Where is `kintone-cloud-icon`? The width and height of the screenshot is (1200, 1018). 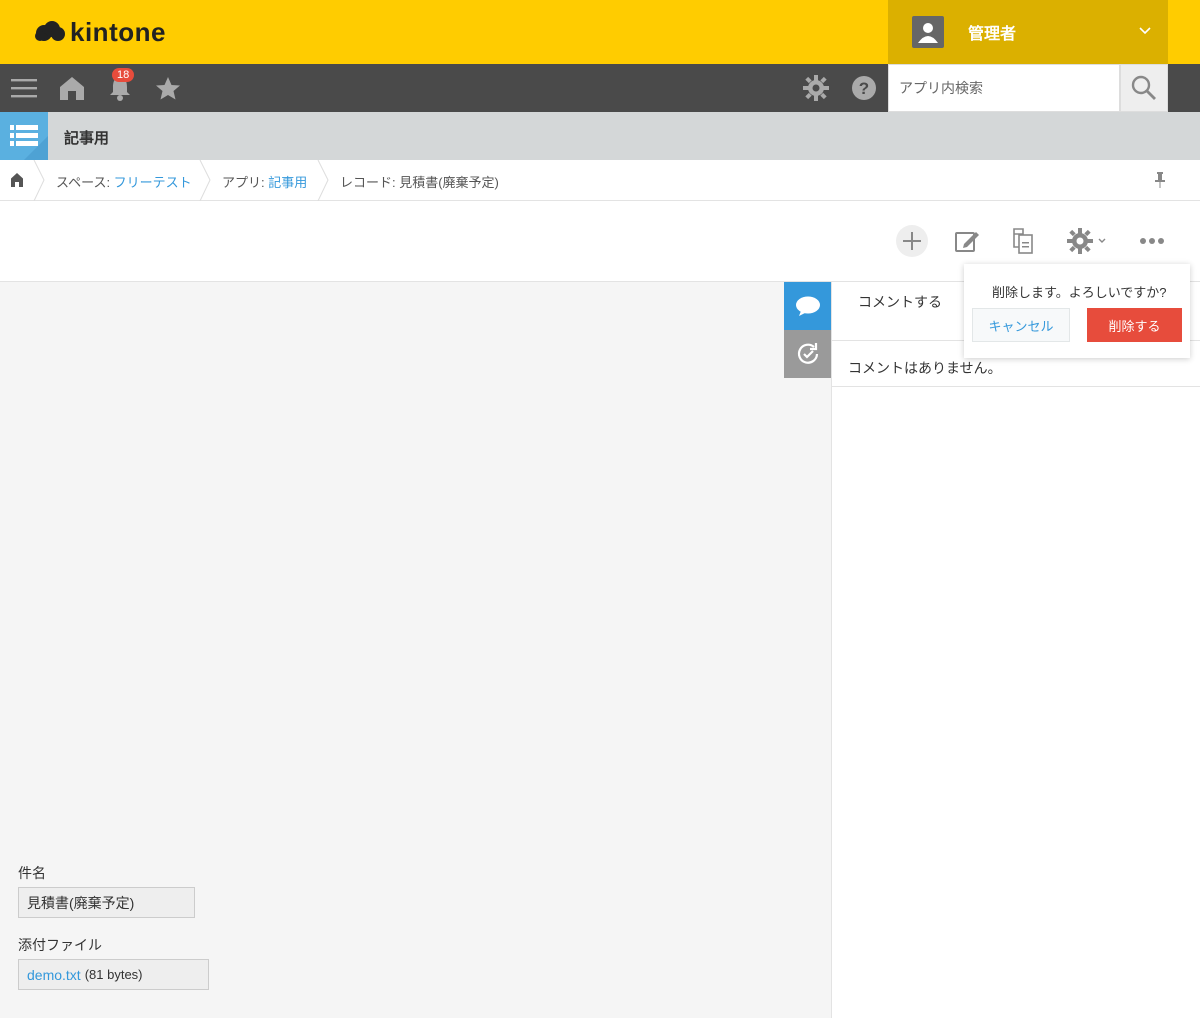
kintone-cloud-icon is located at coordinates (50, 31).